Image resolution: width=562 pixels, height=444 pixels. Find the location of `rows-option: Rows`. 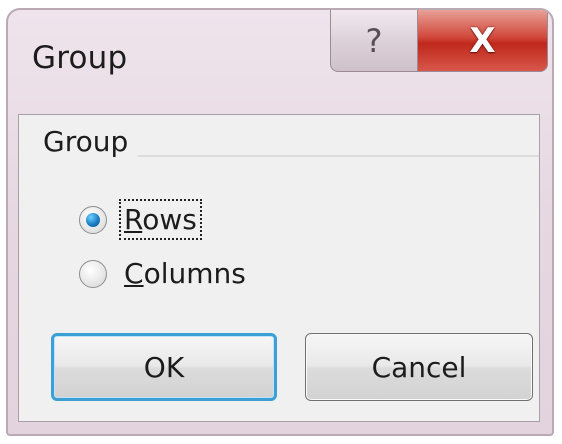

rows-option: Rows is located at coordinates (140, 219).